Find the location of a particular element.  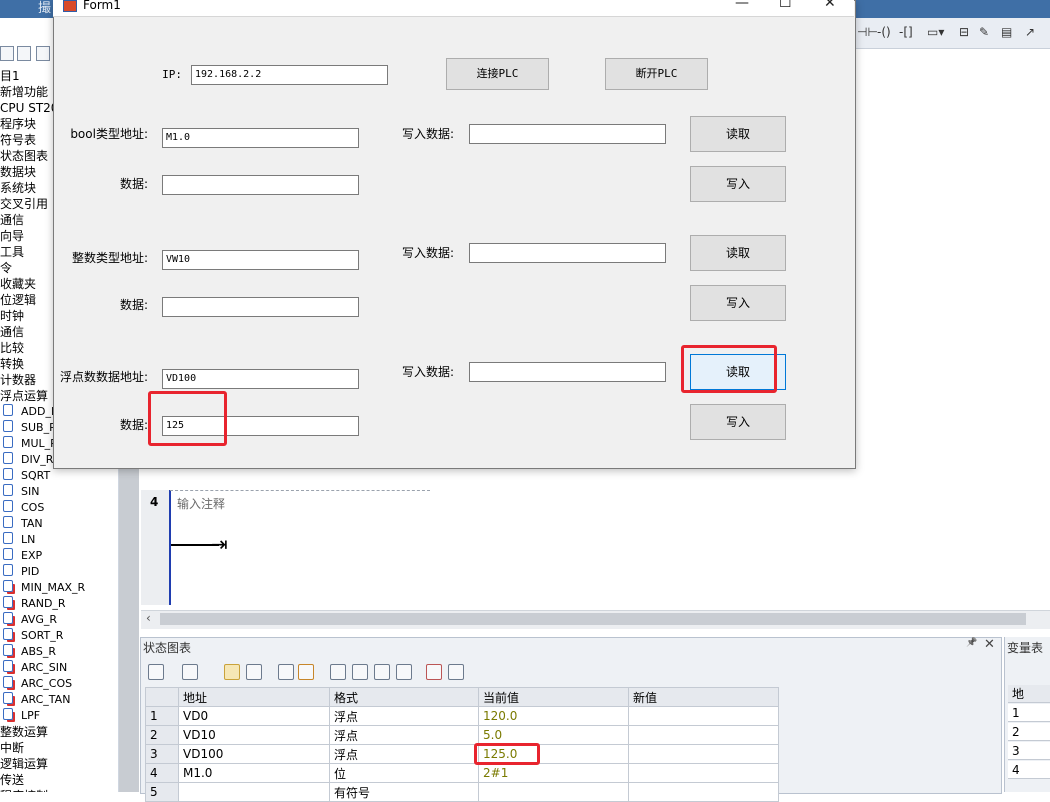

tree-item: 状态图表 is located at coordinates (24, 156).